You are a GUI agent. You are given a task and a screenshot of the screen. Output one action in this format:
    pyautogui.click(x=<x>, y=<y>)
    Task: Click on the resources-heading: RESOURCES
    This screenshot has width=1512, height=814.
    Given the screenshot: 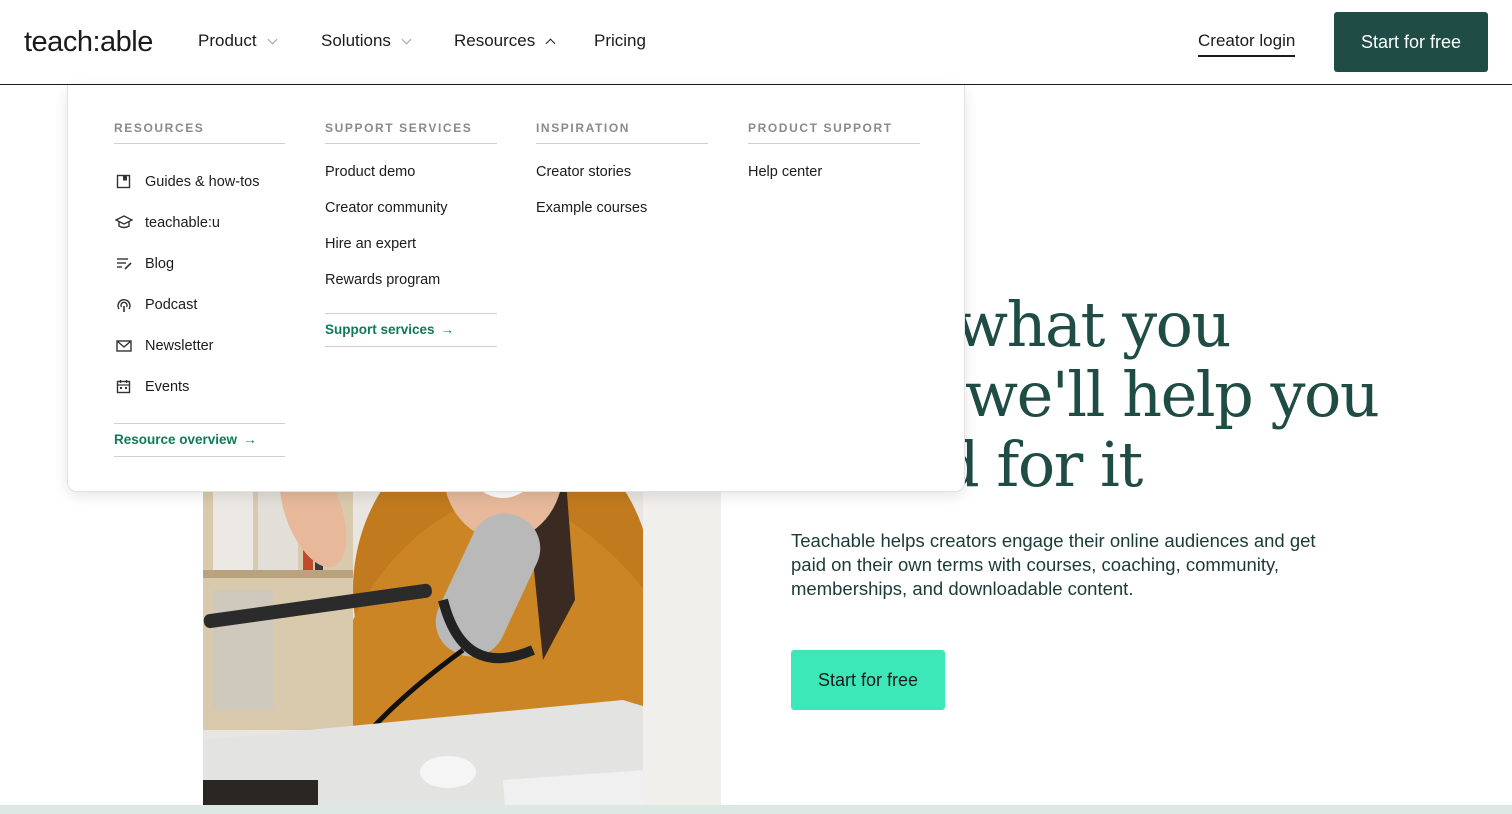 What is the action you would take?
    pyautogui.click(x=199, y=132)
    